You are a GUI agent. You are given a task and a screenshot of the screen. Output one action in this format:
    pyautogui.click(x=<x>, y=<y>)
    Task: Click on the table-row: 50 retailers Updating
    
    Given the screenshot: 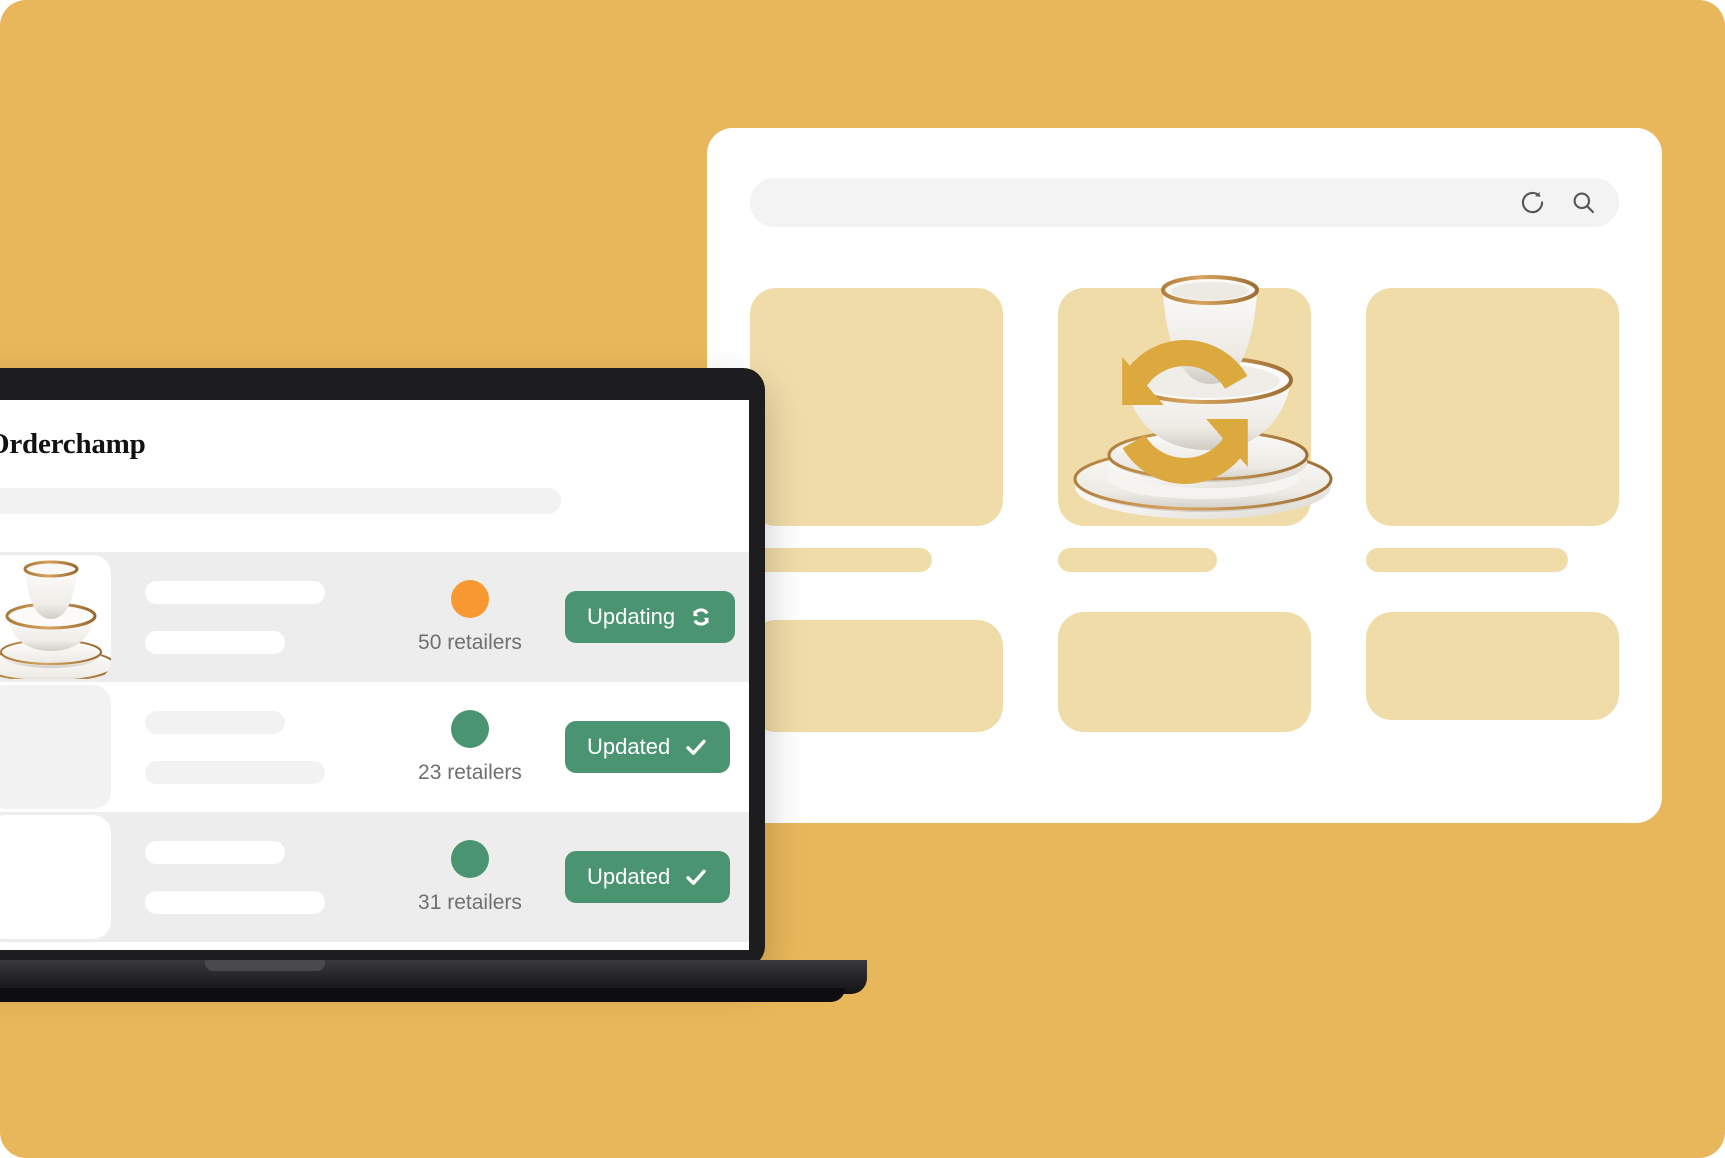 What is the action you would take?
    pyautogui.click(x=374, y=617)
    